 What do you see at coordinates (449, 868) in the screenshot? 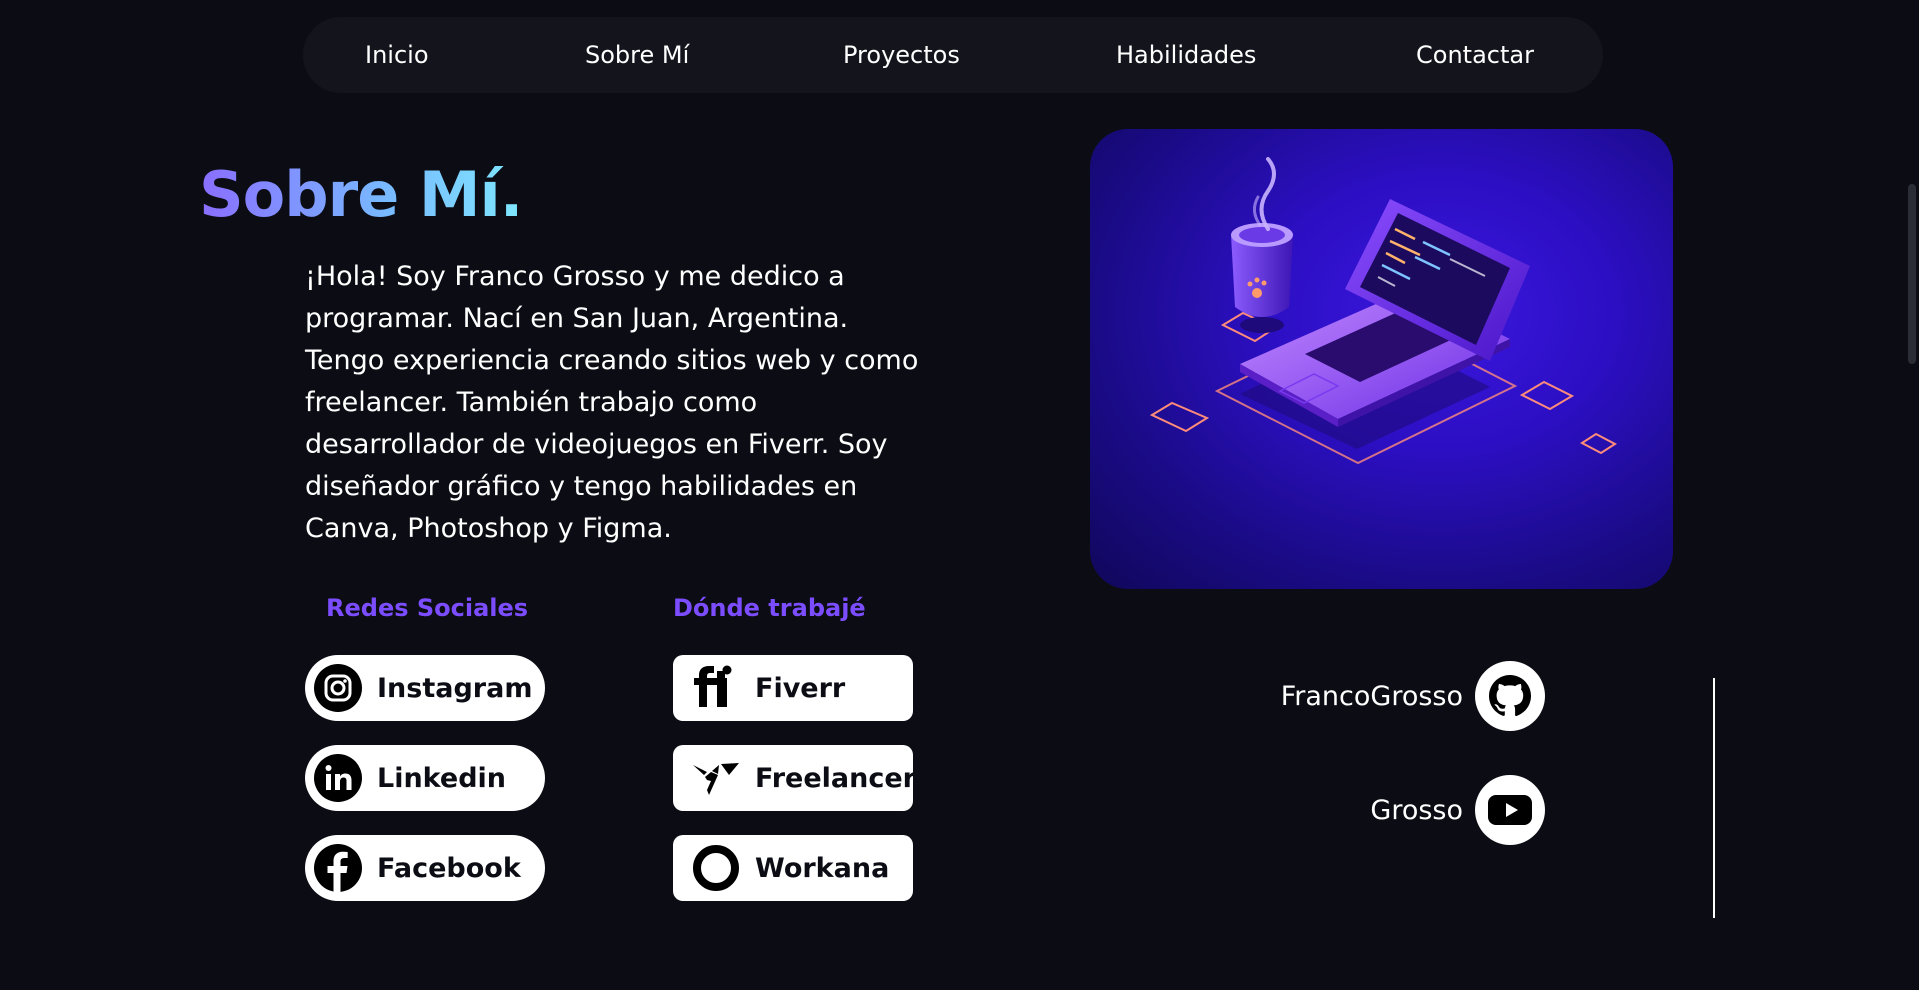
I see `facebook-label: Facebook` at bounding box center [449, 868].